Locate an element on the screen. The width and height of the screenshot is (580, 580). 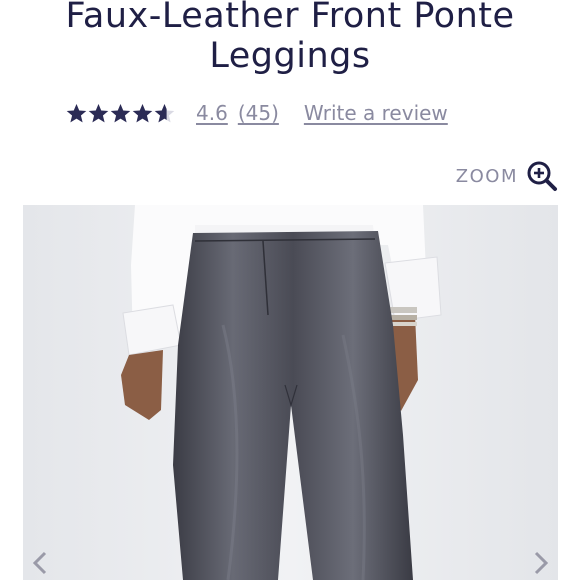
star-rating is located at coordinates (121, 113).